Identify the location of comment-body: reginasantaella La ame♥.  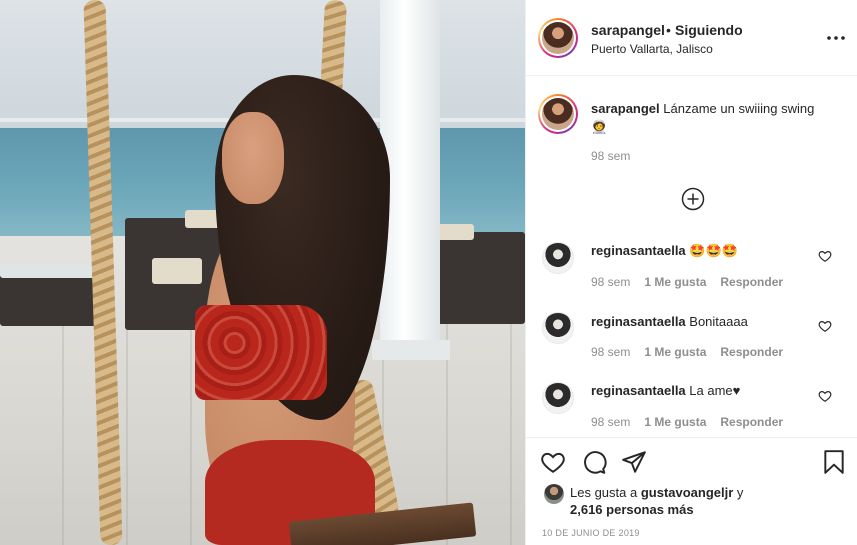
(665, 390).